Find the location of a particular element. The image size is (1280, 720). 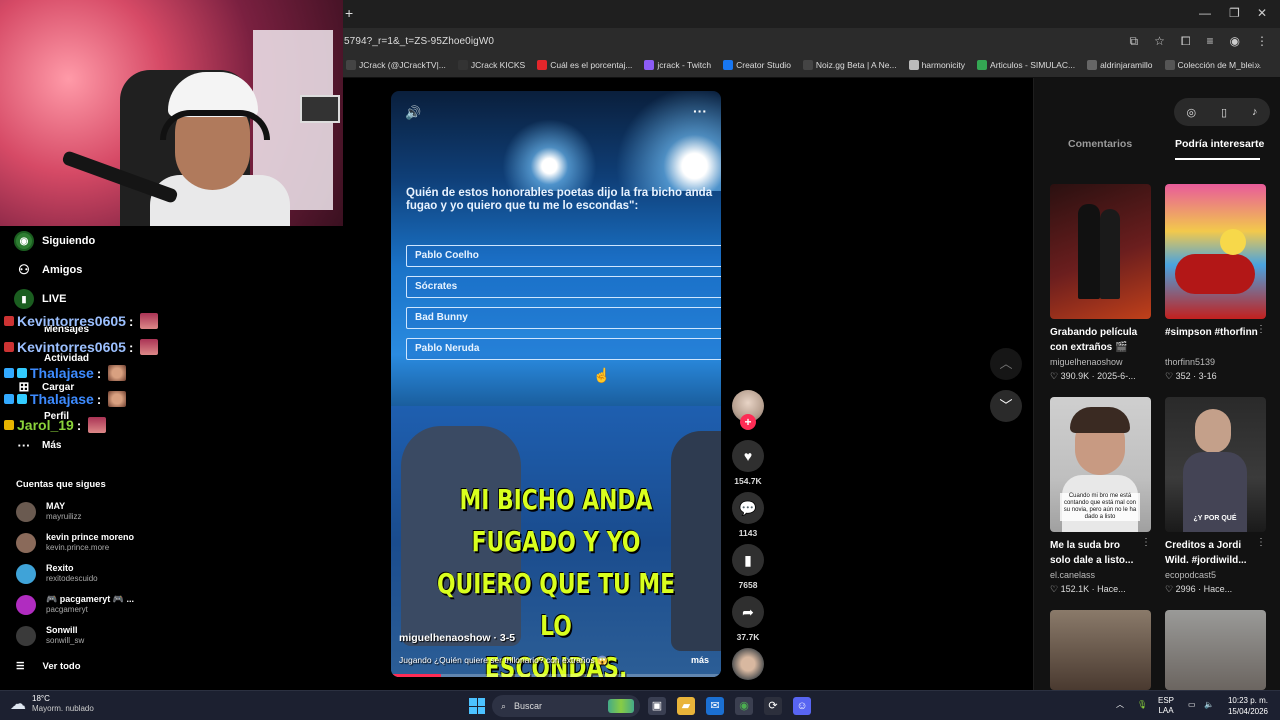

system-clock: 10:23 p. m. 15/04/2026 is located at coordinates (1248, 706).